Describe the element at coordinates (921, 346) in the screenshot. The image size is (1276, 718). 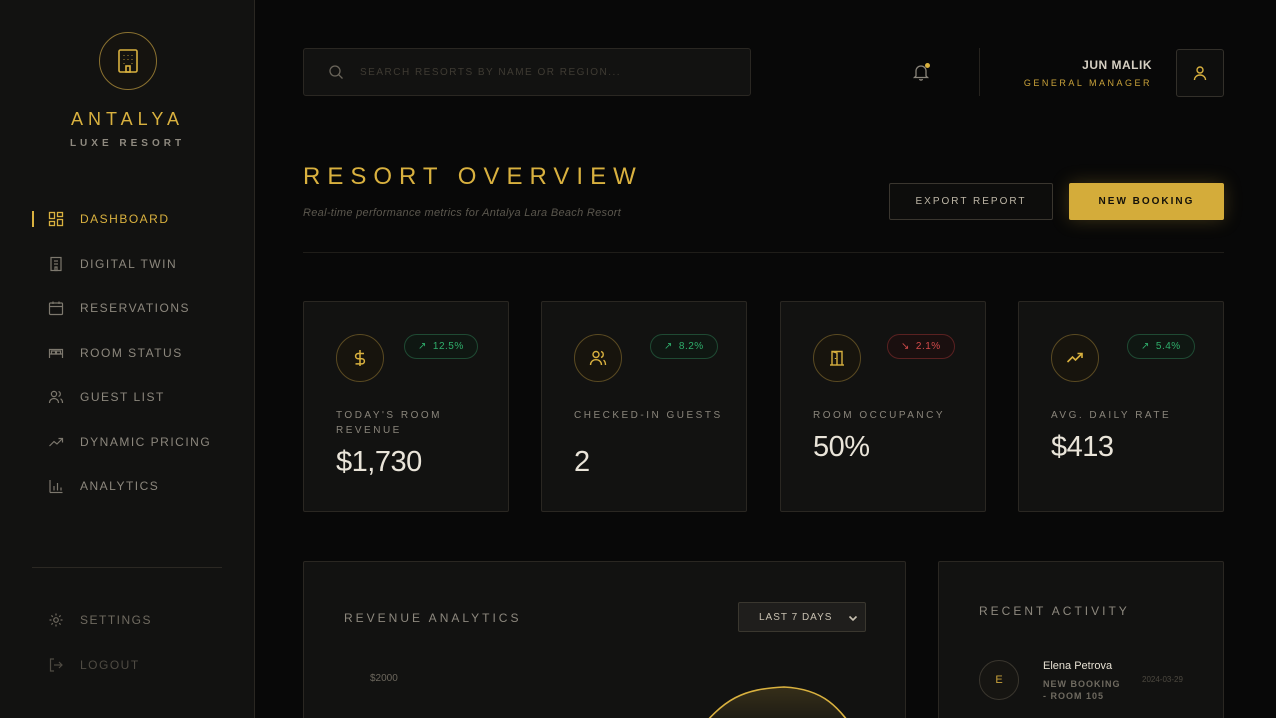
I see `trend-badge: ↘ 2.1%` at that location.